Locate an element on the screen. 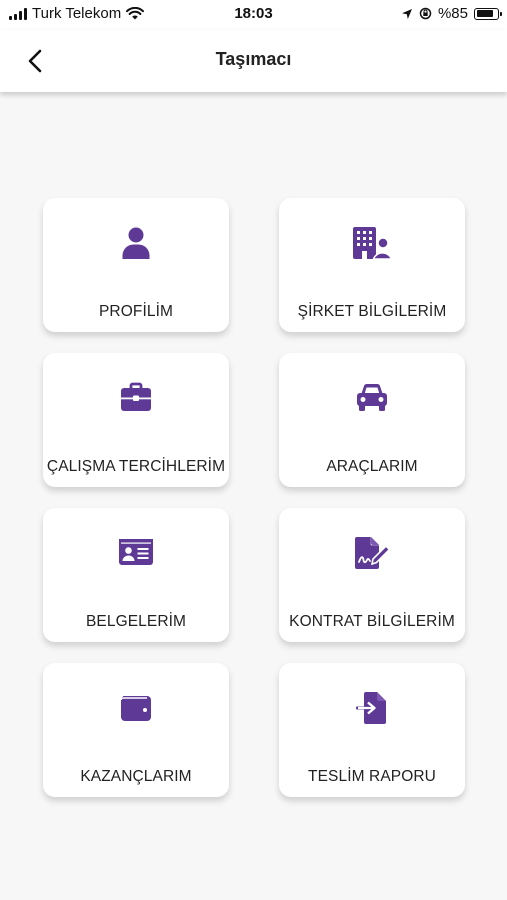 Image resolution: width=507 pixels, height=900 pixels. battery-icon is located at coordinates (488, 13).